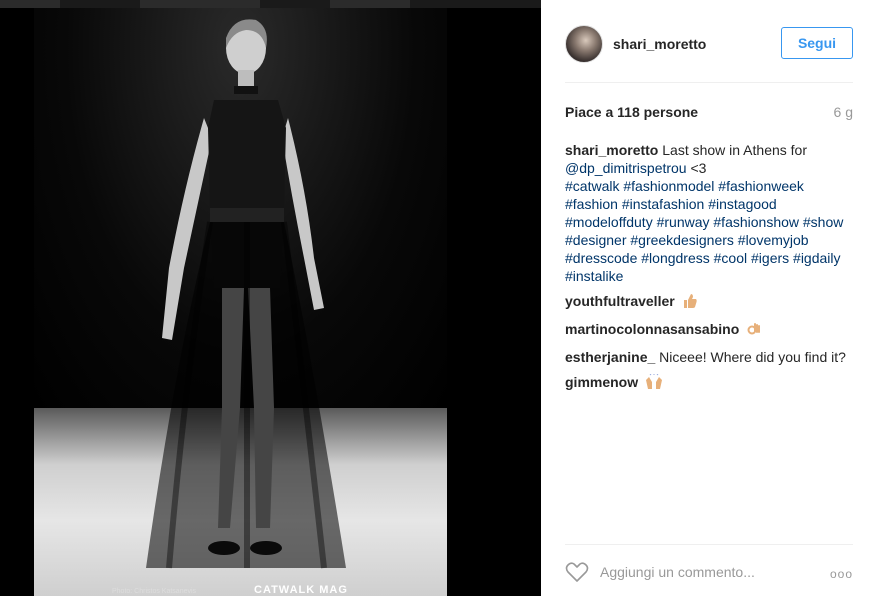 This screenshot has width=874, height=596. What do you see at coordinates (709, 302) in the screenshot?
I see `list-item: youthfultraveller` at bounding box center [709, 302].